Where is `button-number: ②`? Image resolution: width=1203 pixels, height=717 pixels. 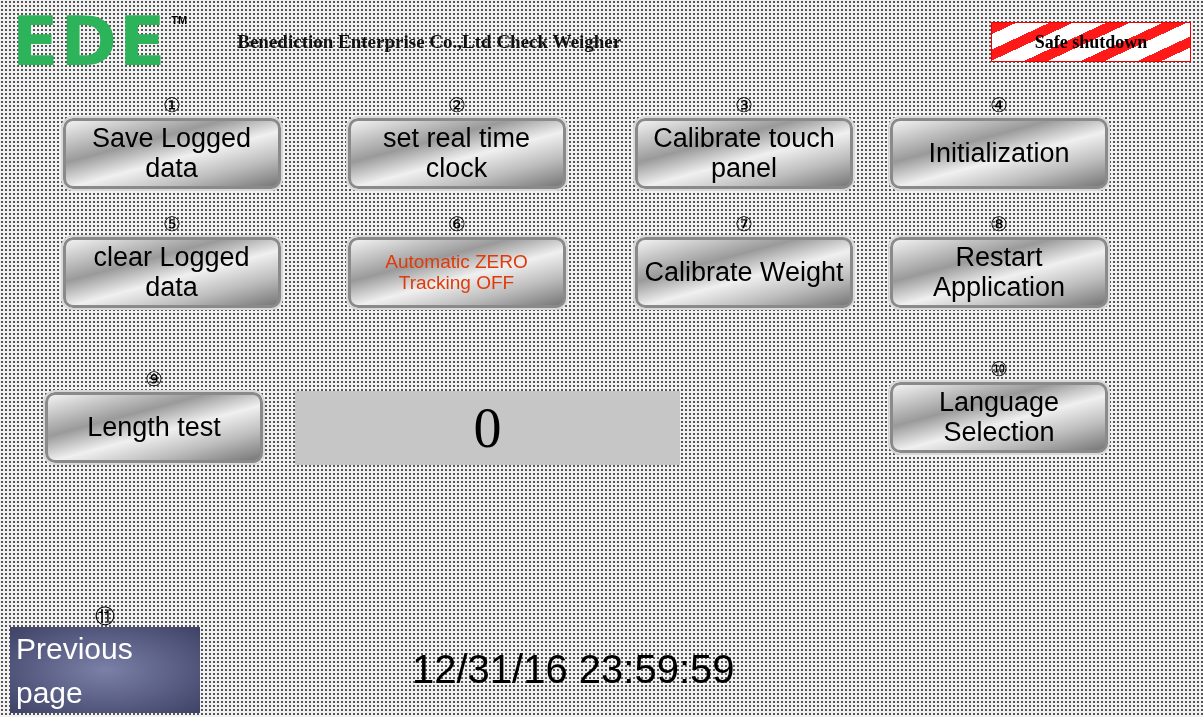 button-number: ② is located at coordinates (456, 105).